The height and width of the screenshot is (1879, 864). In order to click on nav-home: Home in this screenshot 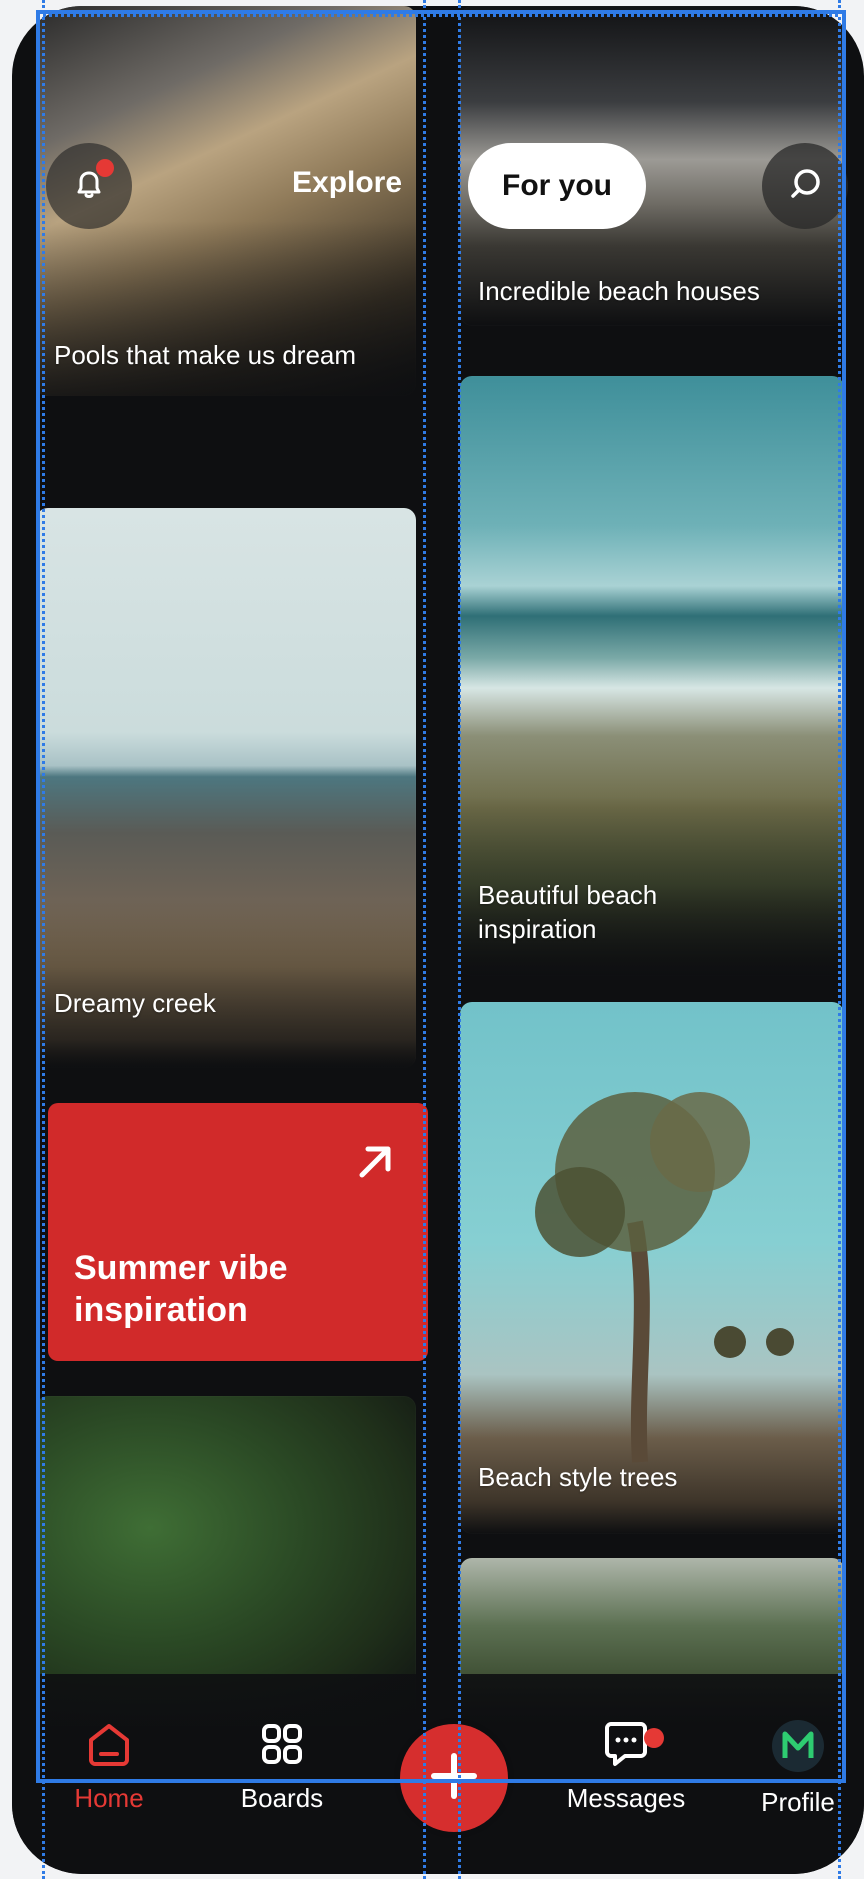, I will do `click(109, 1766)`.